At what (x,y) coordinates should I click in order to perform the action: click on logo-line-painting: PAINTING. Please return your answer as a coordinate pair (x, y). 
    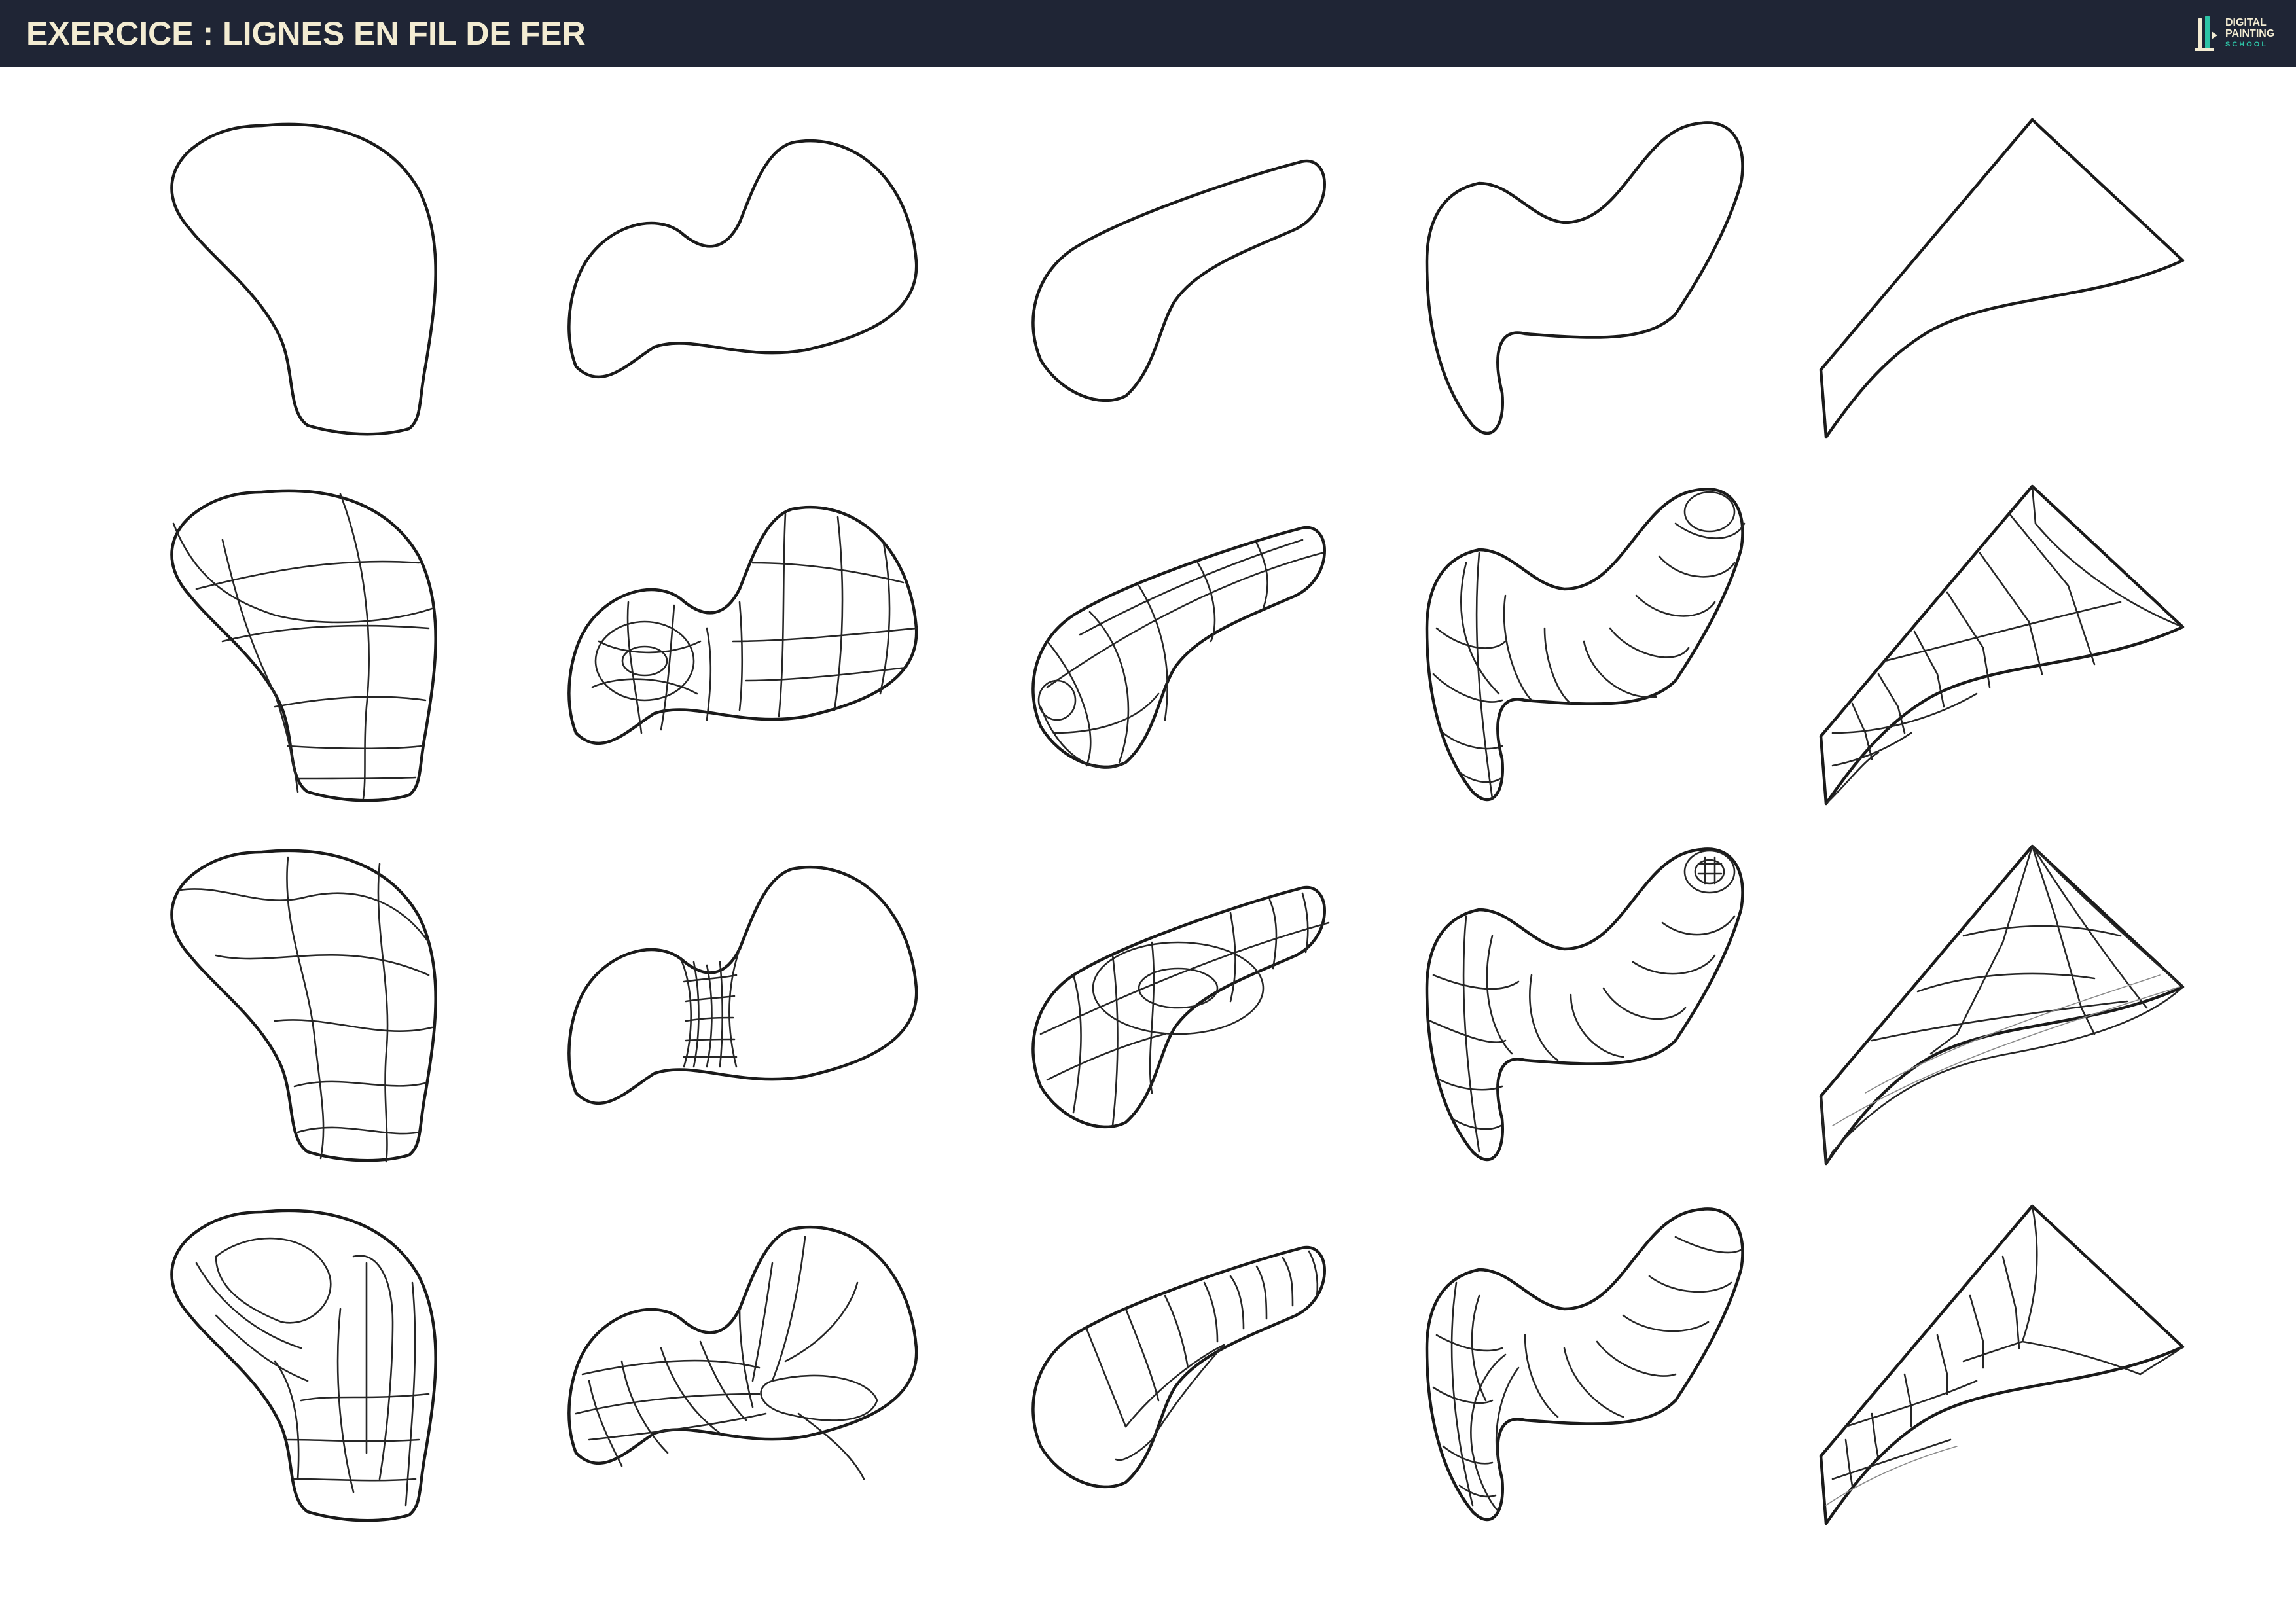
    Looking at the image, I should click on (2250, 33).